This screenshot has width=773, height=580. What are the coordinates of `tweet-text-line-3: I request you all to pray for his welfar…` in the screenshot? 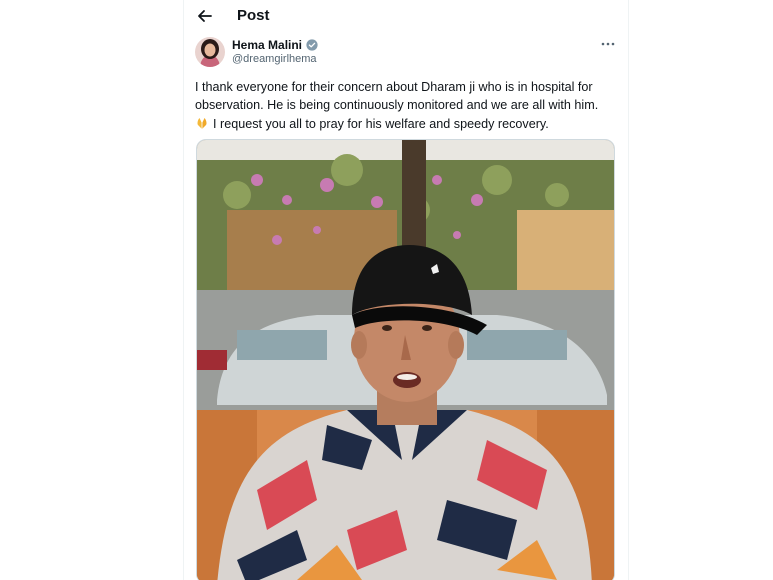 It's located at (381, 123).